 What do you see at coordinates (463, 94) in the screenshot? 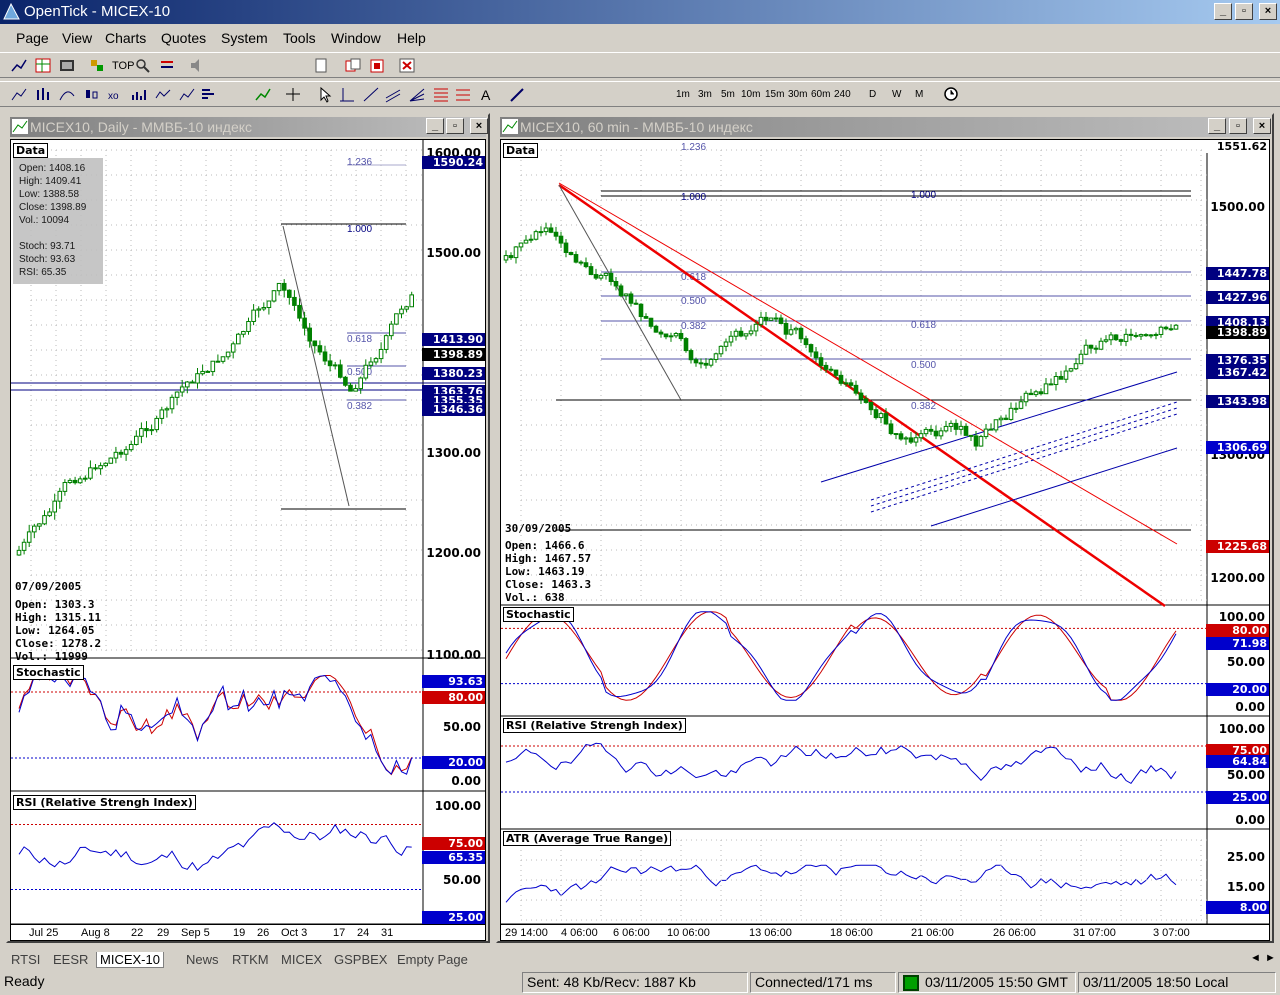
I see `fib-retrace-icon` at bounding box center [463, 94].